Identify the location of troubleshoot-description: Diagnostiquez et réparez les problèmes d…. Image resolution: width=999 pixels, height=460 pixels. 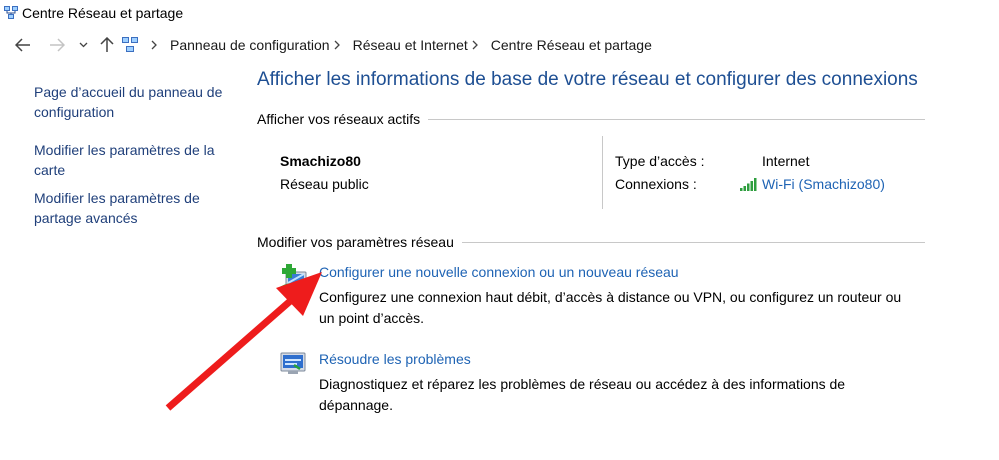
(582, 394).